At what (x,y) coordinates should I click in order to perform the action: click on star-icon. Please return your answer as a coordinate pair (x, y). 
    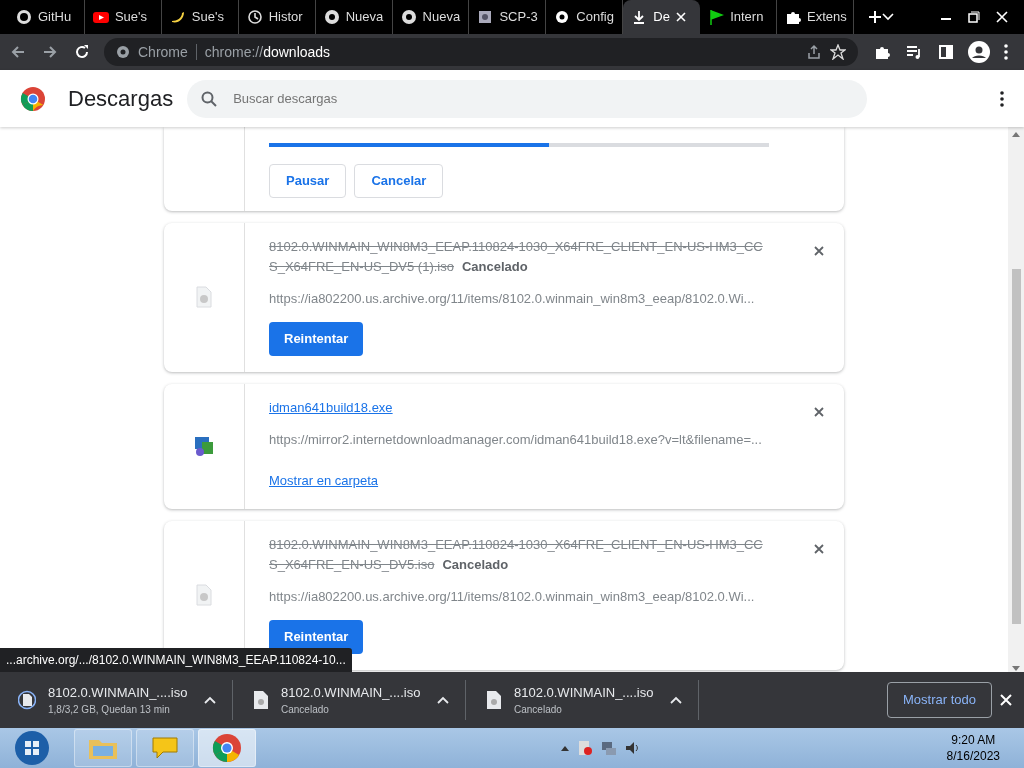
    Looking at the image, I should click on (838, 52).